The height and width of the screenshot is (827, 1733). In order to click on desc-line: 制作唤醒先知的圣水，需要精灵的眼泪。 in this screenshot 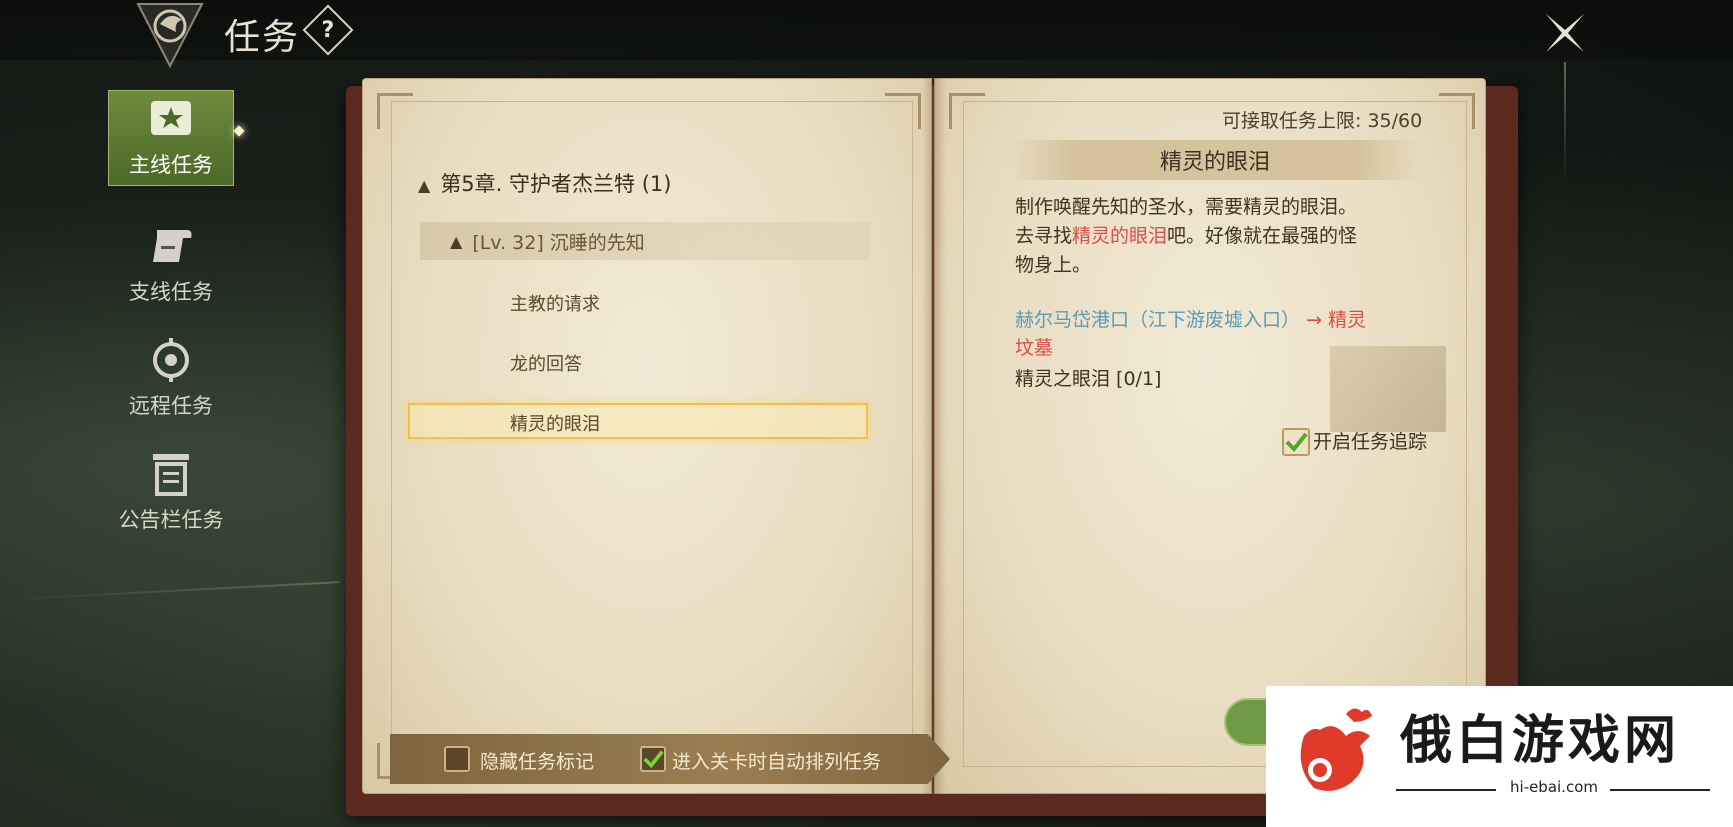, I will do `click(1186, 207)`.